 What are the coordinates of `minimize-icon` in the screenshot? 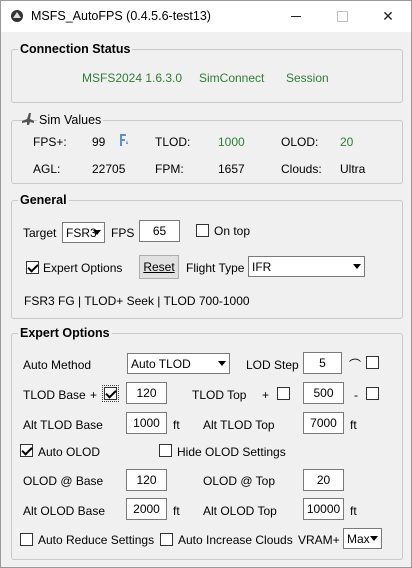 It's located at (296, 16).